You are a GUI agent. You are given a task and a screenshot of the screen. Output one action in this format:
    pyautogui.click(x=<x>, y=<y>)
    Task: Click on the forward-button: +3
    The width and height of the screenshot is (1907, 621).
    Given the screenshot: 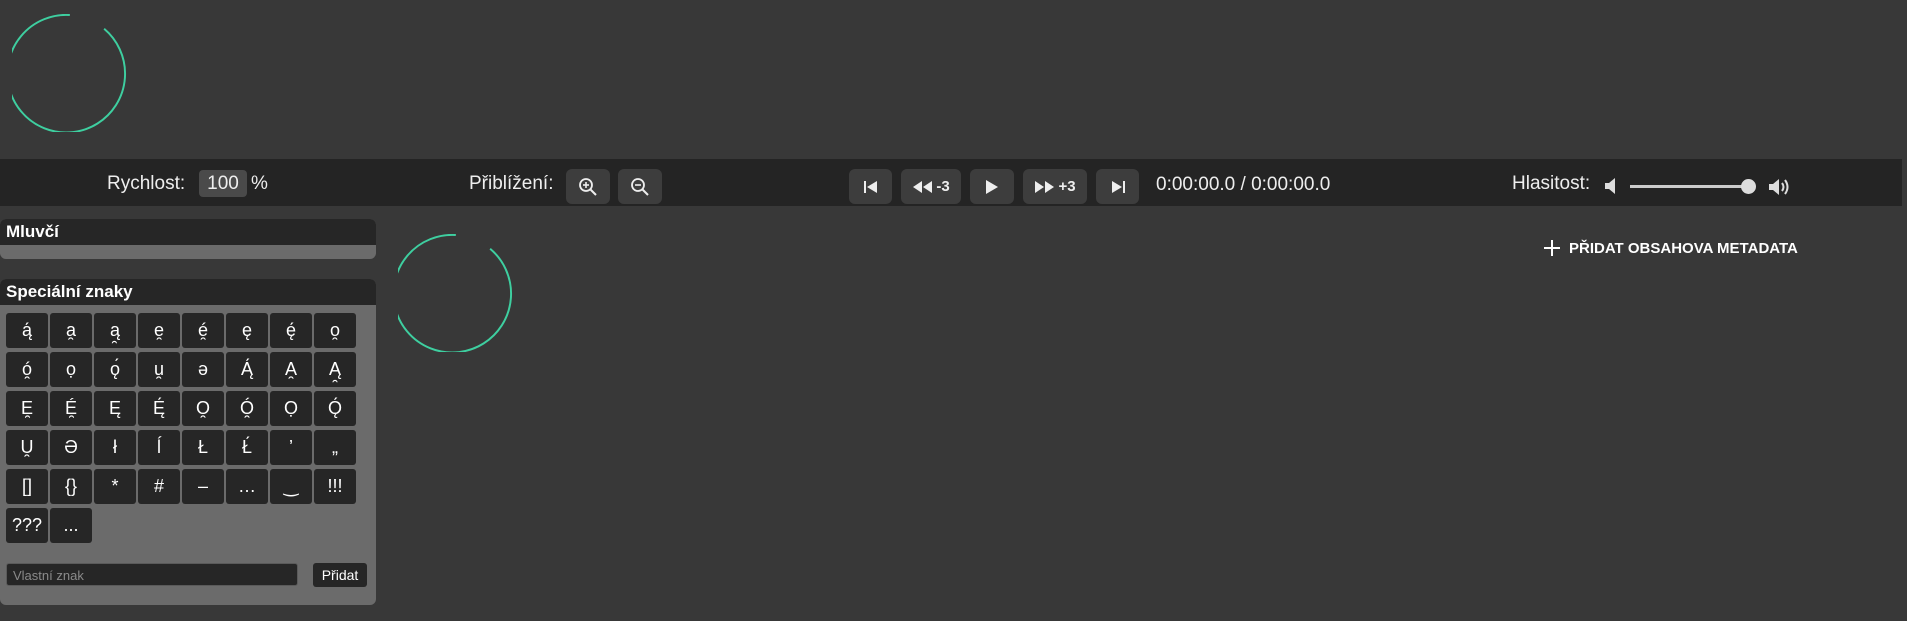 What is the action you would take?
    pyautogui.click(x=1055, y=186)
    